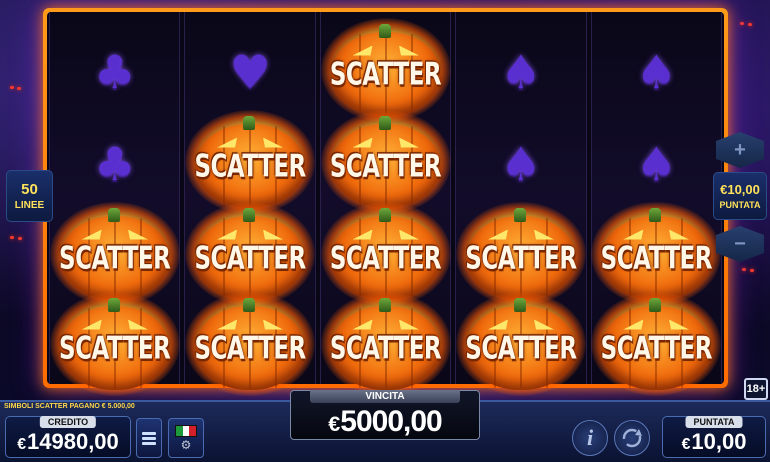  I want to click on win-panel: VINCITA €5000,00, so click(385, 415).